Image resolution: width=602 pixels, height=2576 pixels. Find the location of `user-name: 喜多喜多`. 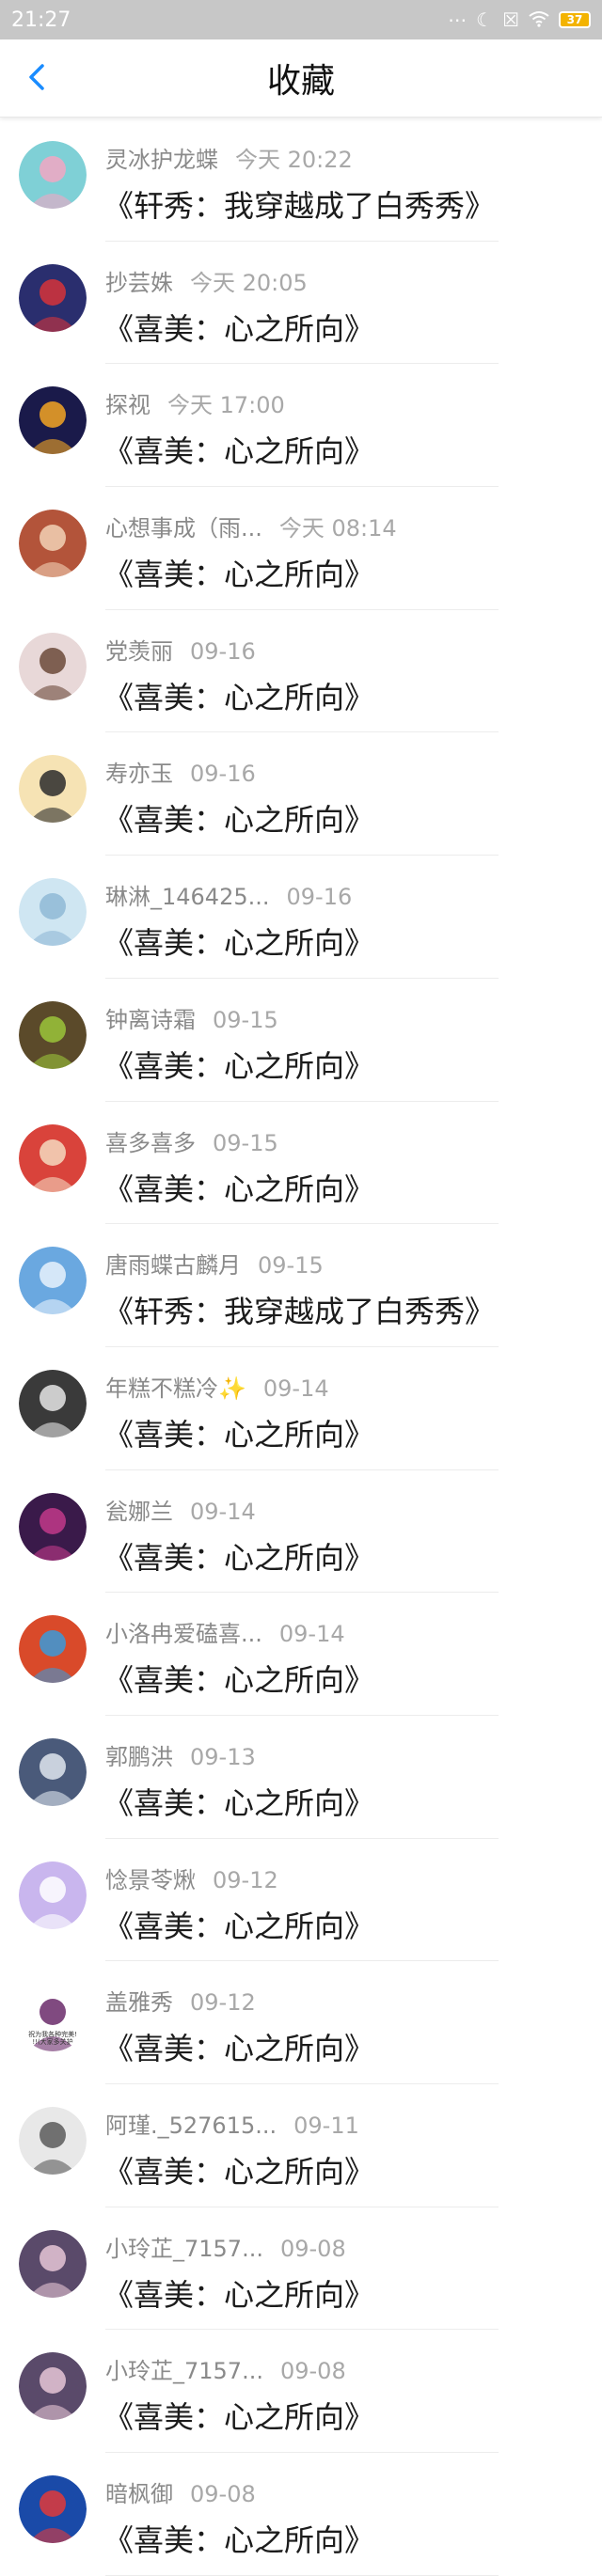

user-name: 喜多喜多 is located at coordinates (150, 1141).